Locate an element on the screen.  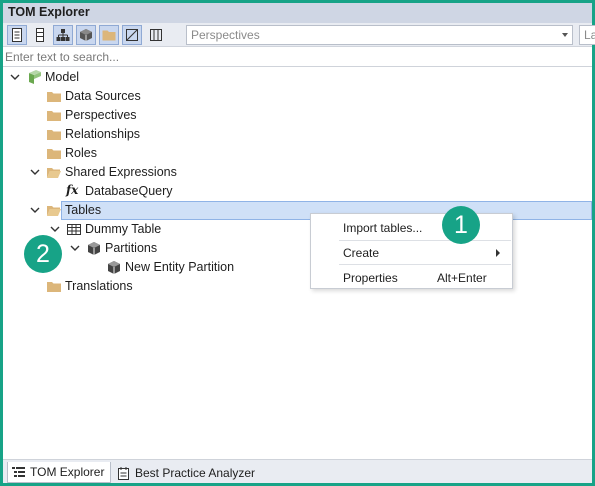
menu-item-create: Create is located at coordinates (411, 252).